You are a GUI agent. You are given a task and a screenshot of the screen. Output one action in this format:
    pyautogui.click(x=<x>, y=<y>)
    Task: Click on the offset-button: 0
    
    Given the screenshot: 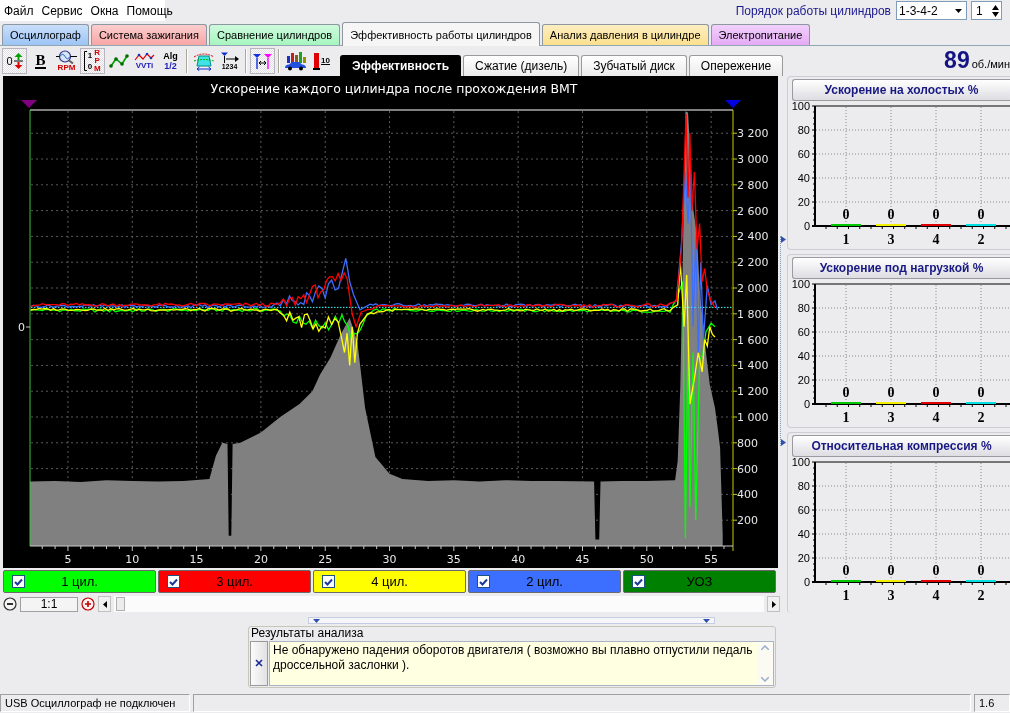 What is the action you would take?
    pyautogui.click(x=14, y=61)
    